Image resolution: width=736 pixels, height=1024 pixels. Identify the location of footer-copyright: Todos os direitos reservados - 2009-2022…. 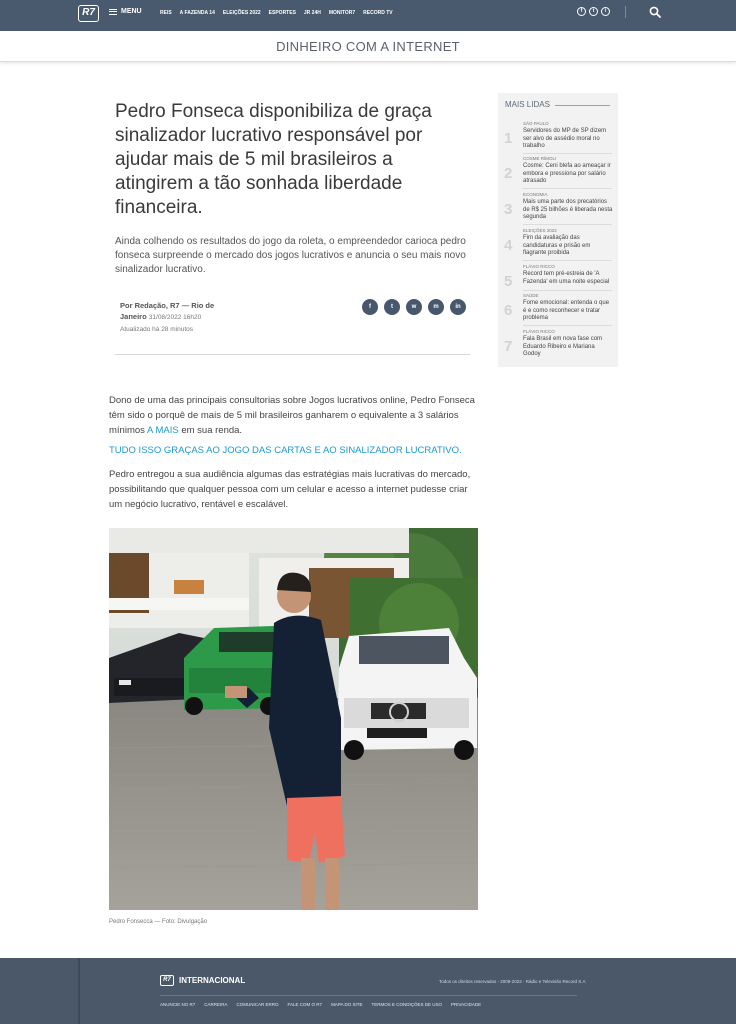
(512, 981).